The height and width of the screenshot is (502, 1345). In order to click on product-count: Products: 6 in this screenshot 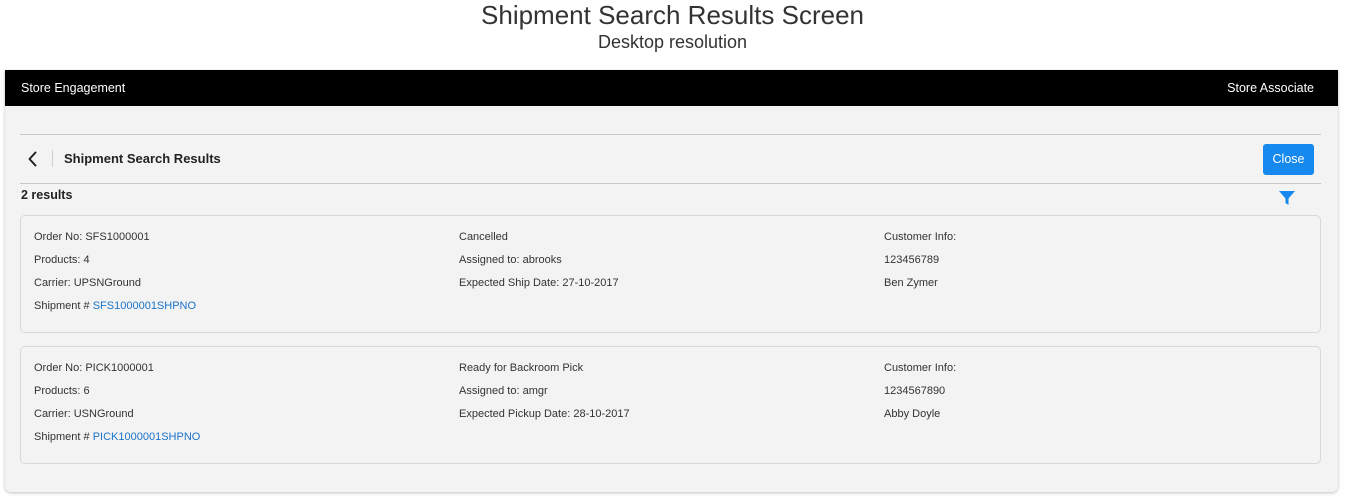, I will do `click(62, 391)`.